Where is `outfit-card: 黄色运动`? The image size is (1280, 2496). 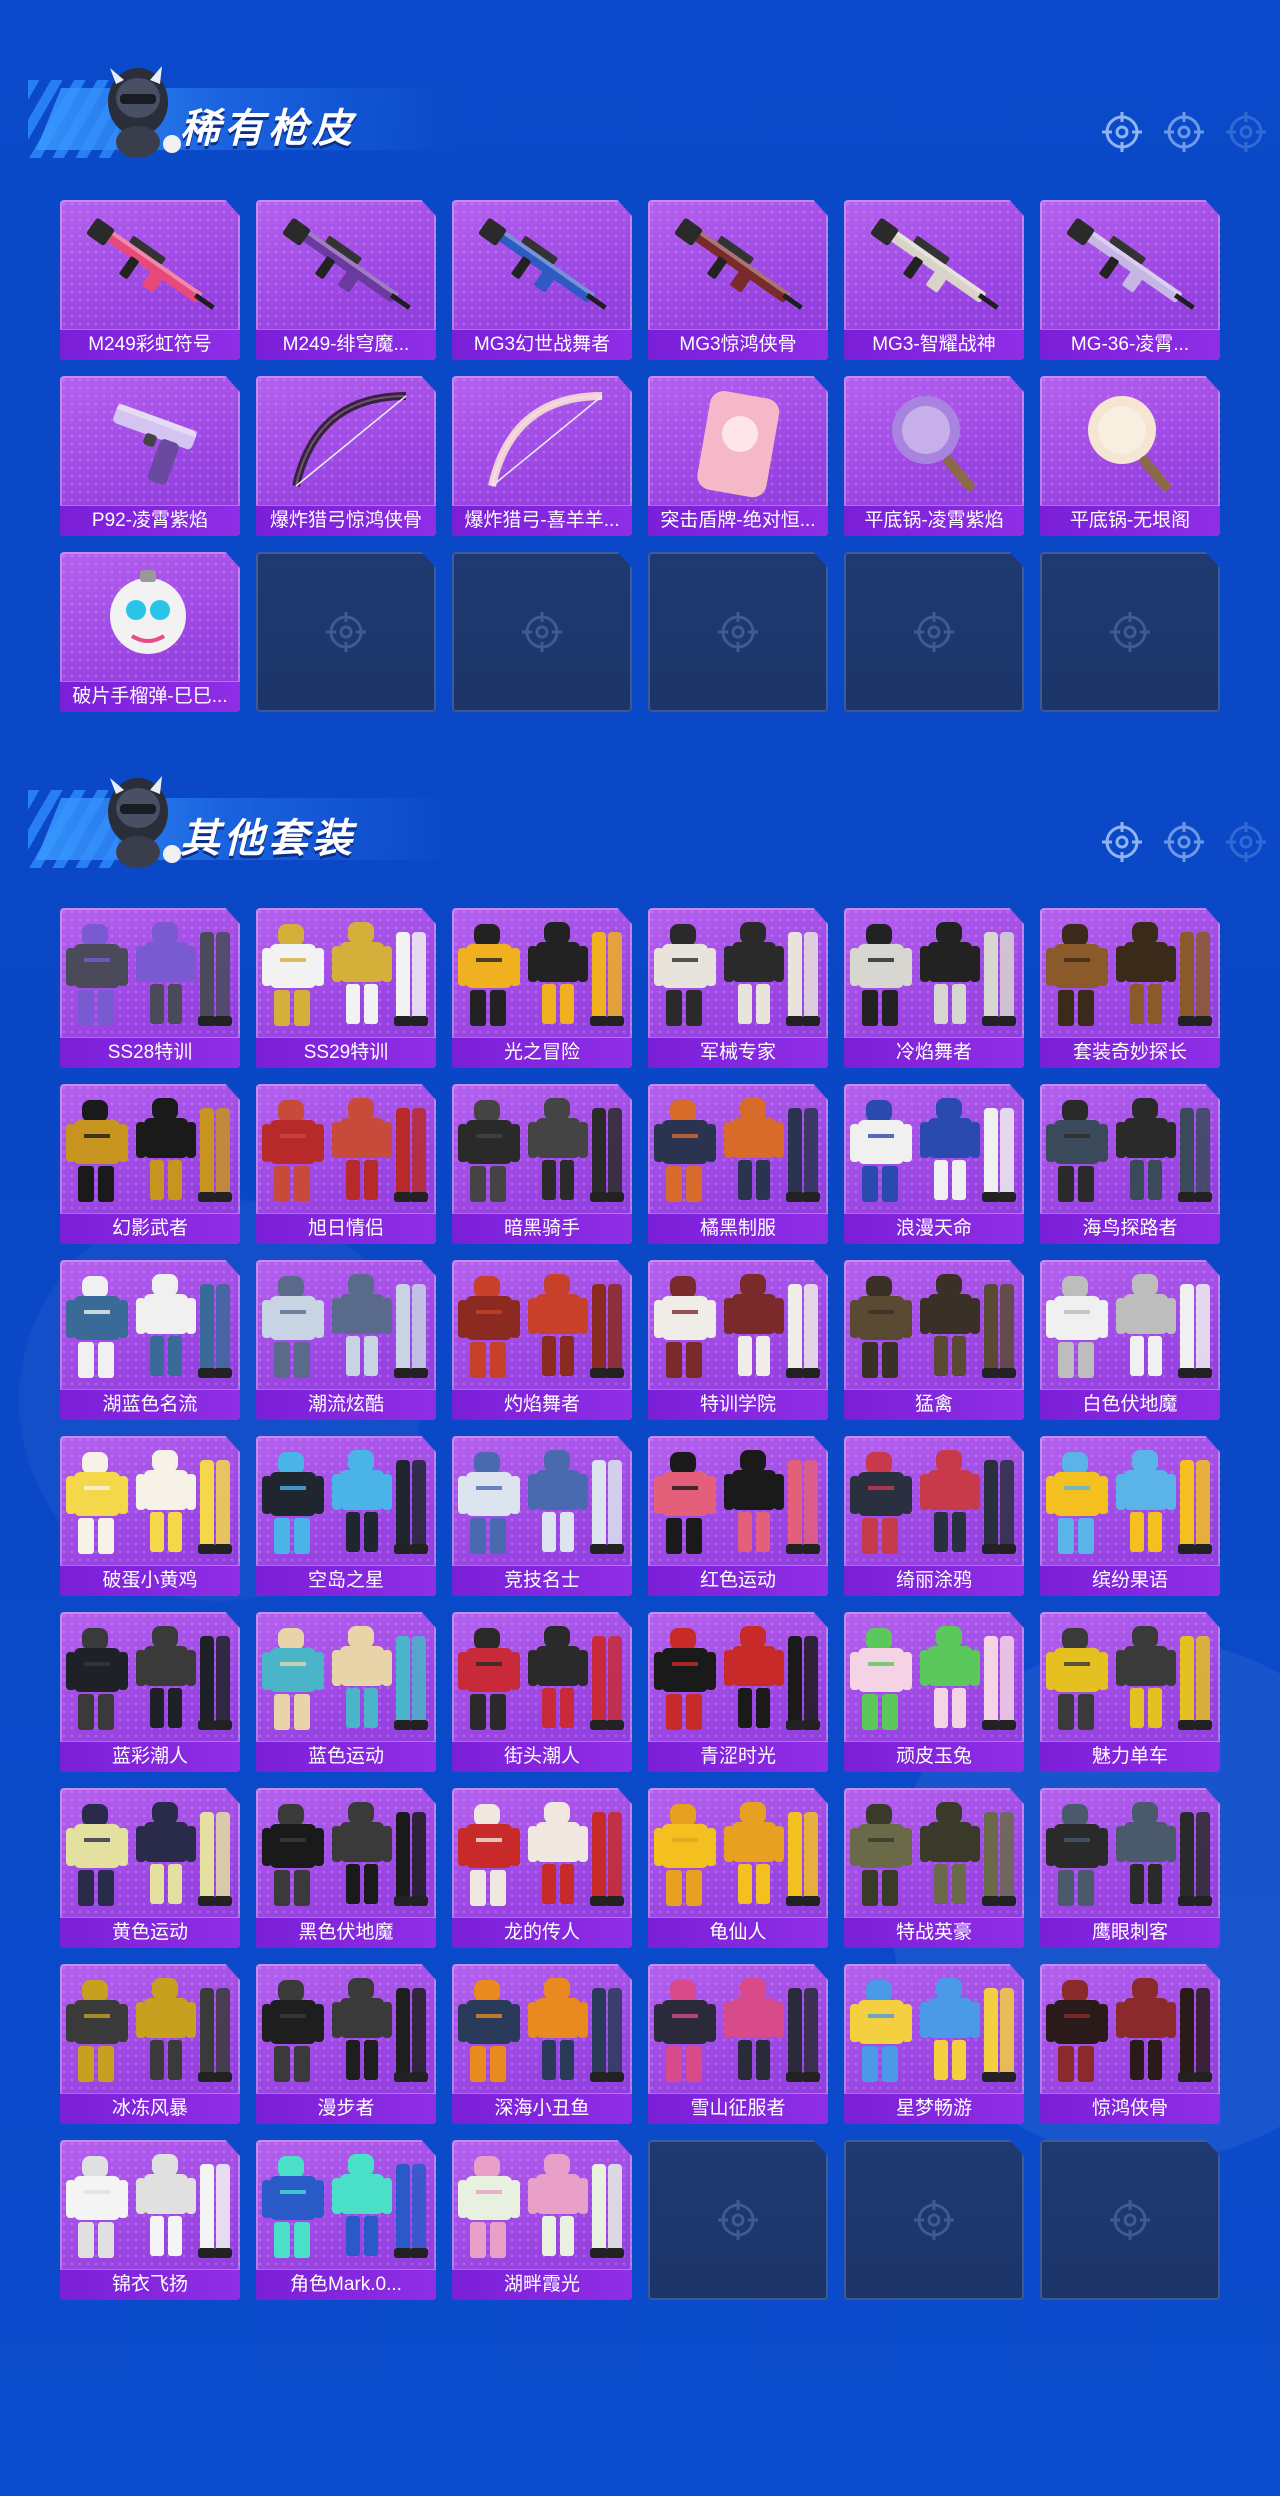
outfit-card: 黄色运动 is located at coordinates (150, 1868).